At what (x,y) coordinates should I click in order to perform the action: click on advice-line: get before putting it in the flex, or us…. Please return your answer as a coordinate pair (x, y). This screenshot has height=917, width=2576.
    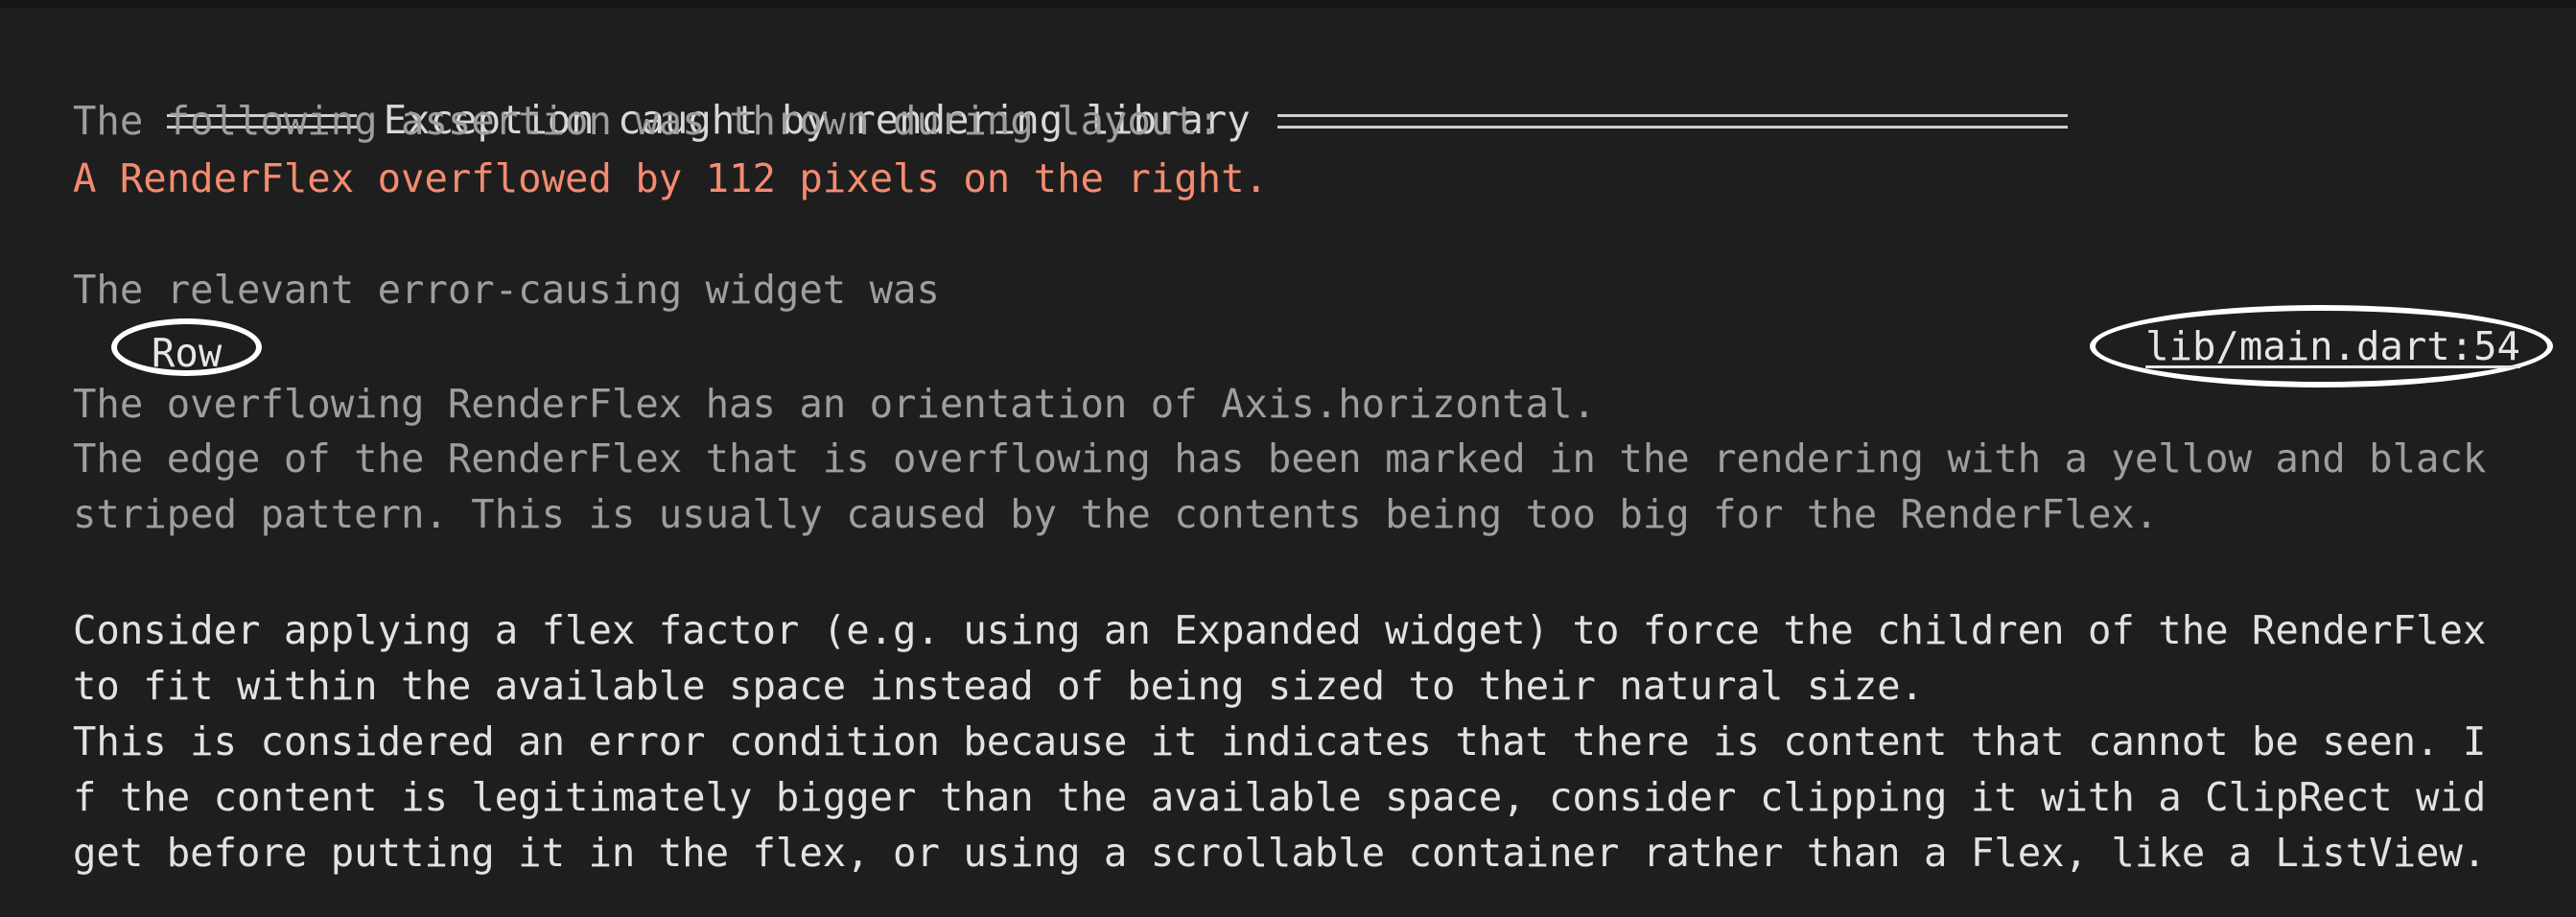
    Looking at the image, I should click on (1280, 853).